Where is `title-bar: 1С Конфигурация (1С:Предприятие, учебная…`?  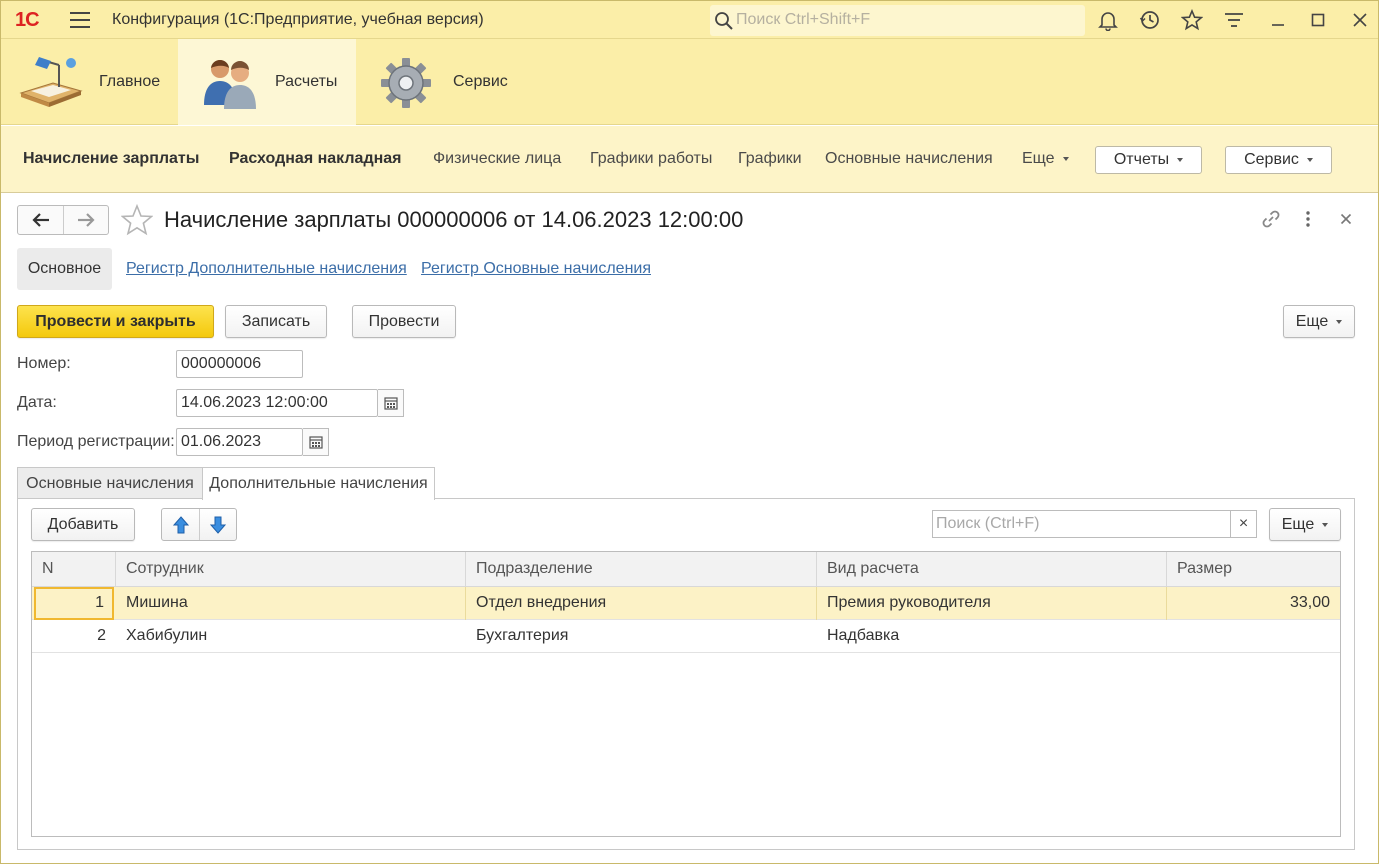
title-bar: 1С Конфигурация (1С:Предприятие, учебная… is located at coordinates (689, 20).